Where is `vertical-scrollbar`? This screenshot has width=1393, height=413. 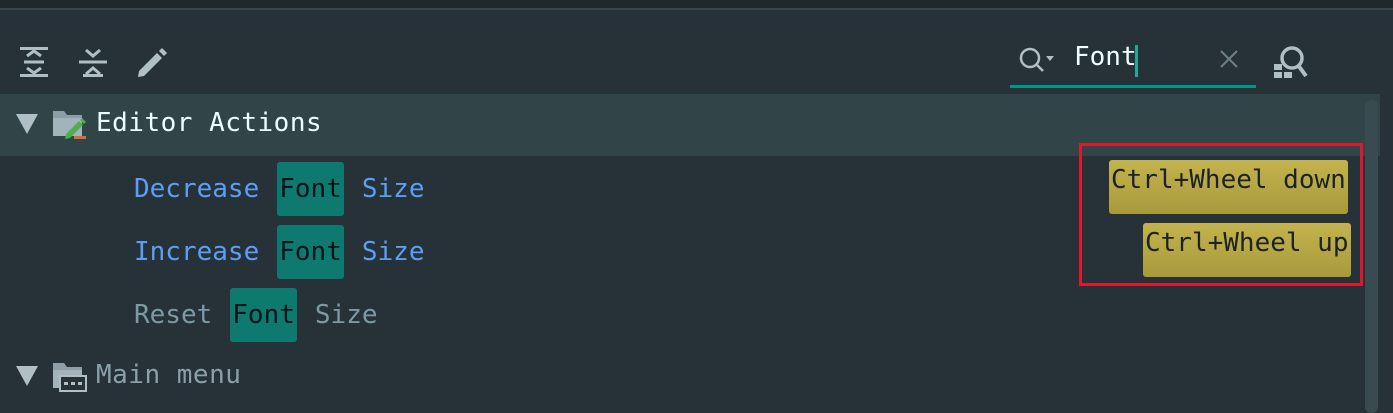
vertical-scrollbar is located at coordinates (1371, 256).